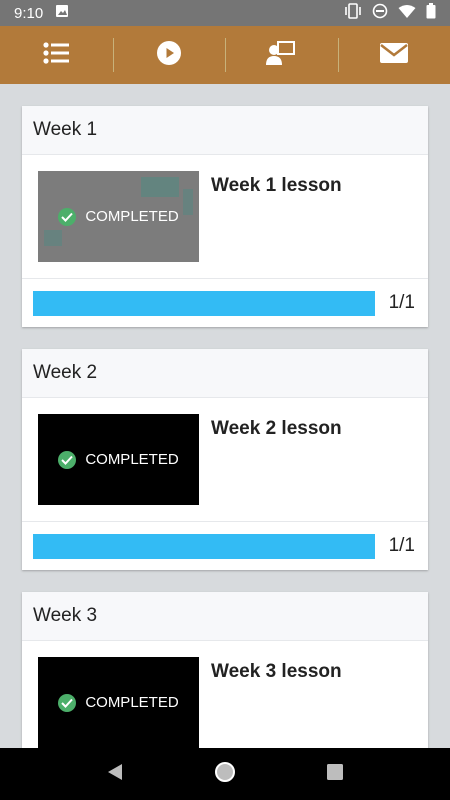 This screenshot has width=450, height=800. What do you see at coordinates (225, 616) in the screenshot?
I see `week-header: Week 3` at bounding box center [225, 616].